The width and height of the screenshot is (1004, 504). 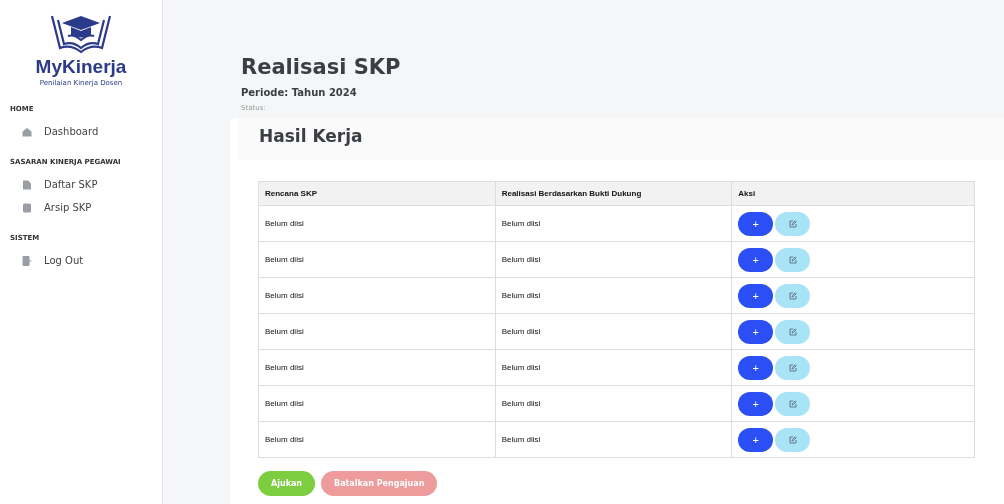 What do you see at coordinates (377, 193) in the screenshot?
I see `column-header: Rencana SKP` at bounding box center [377, 193].